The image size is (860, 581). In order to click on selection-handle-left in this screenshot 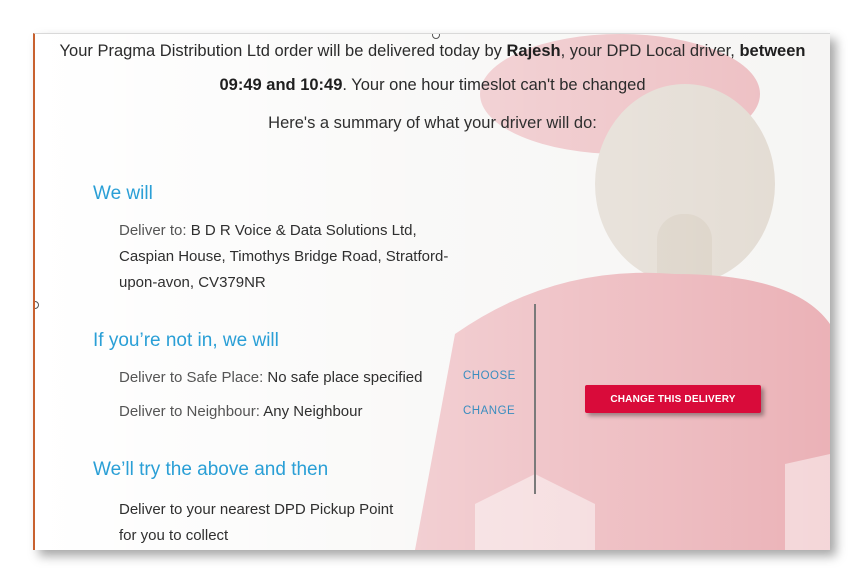, I will do `click(37, 305)`.